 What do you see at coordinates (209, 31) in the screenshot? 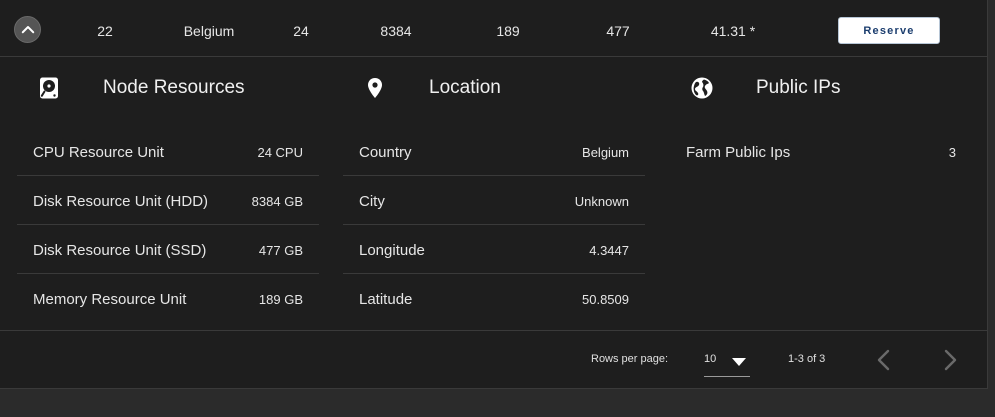
I see `cell-country: Belgium` at bounding box center [209, 31].